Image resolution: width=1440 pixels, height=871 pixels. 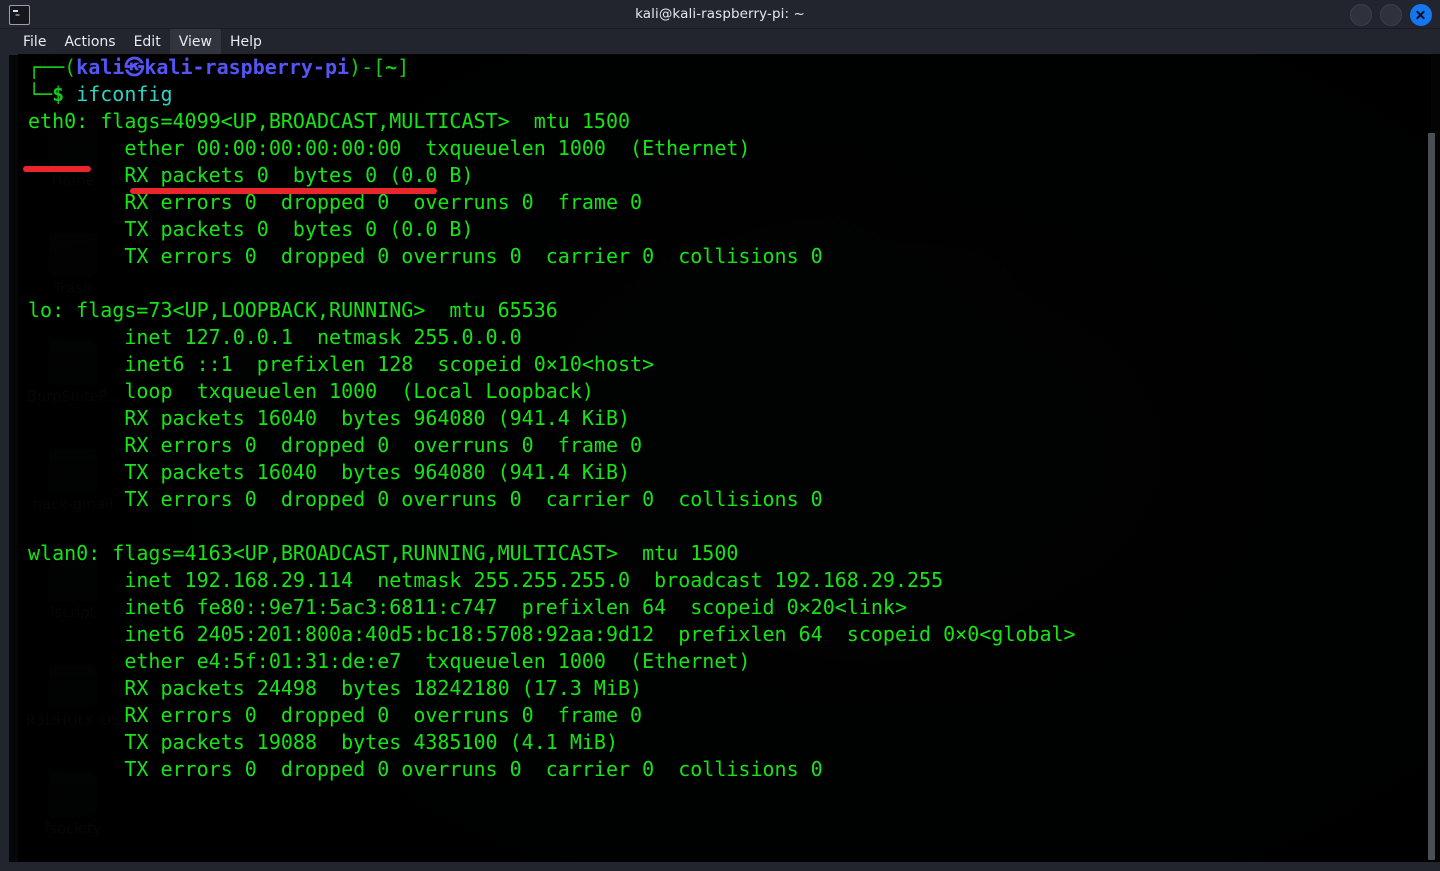 I want to click on eth0-mac-address-underline, so click(x=283, y=191).